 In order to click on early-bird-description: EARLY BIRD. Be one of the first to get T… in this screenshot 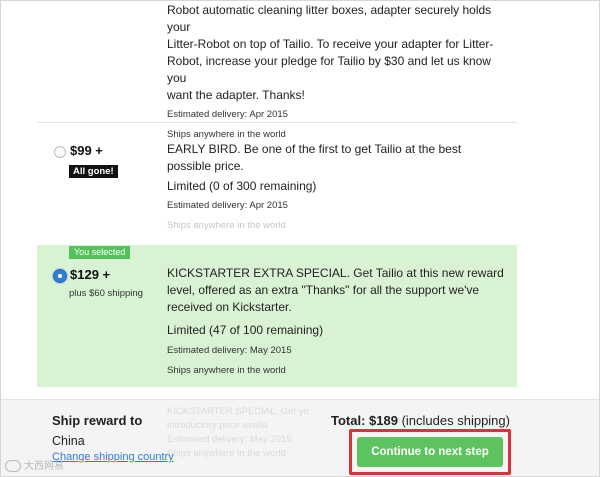, I will do `click(314, 157)`.